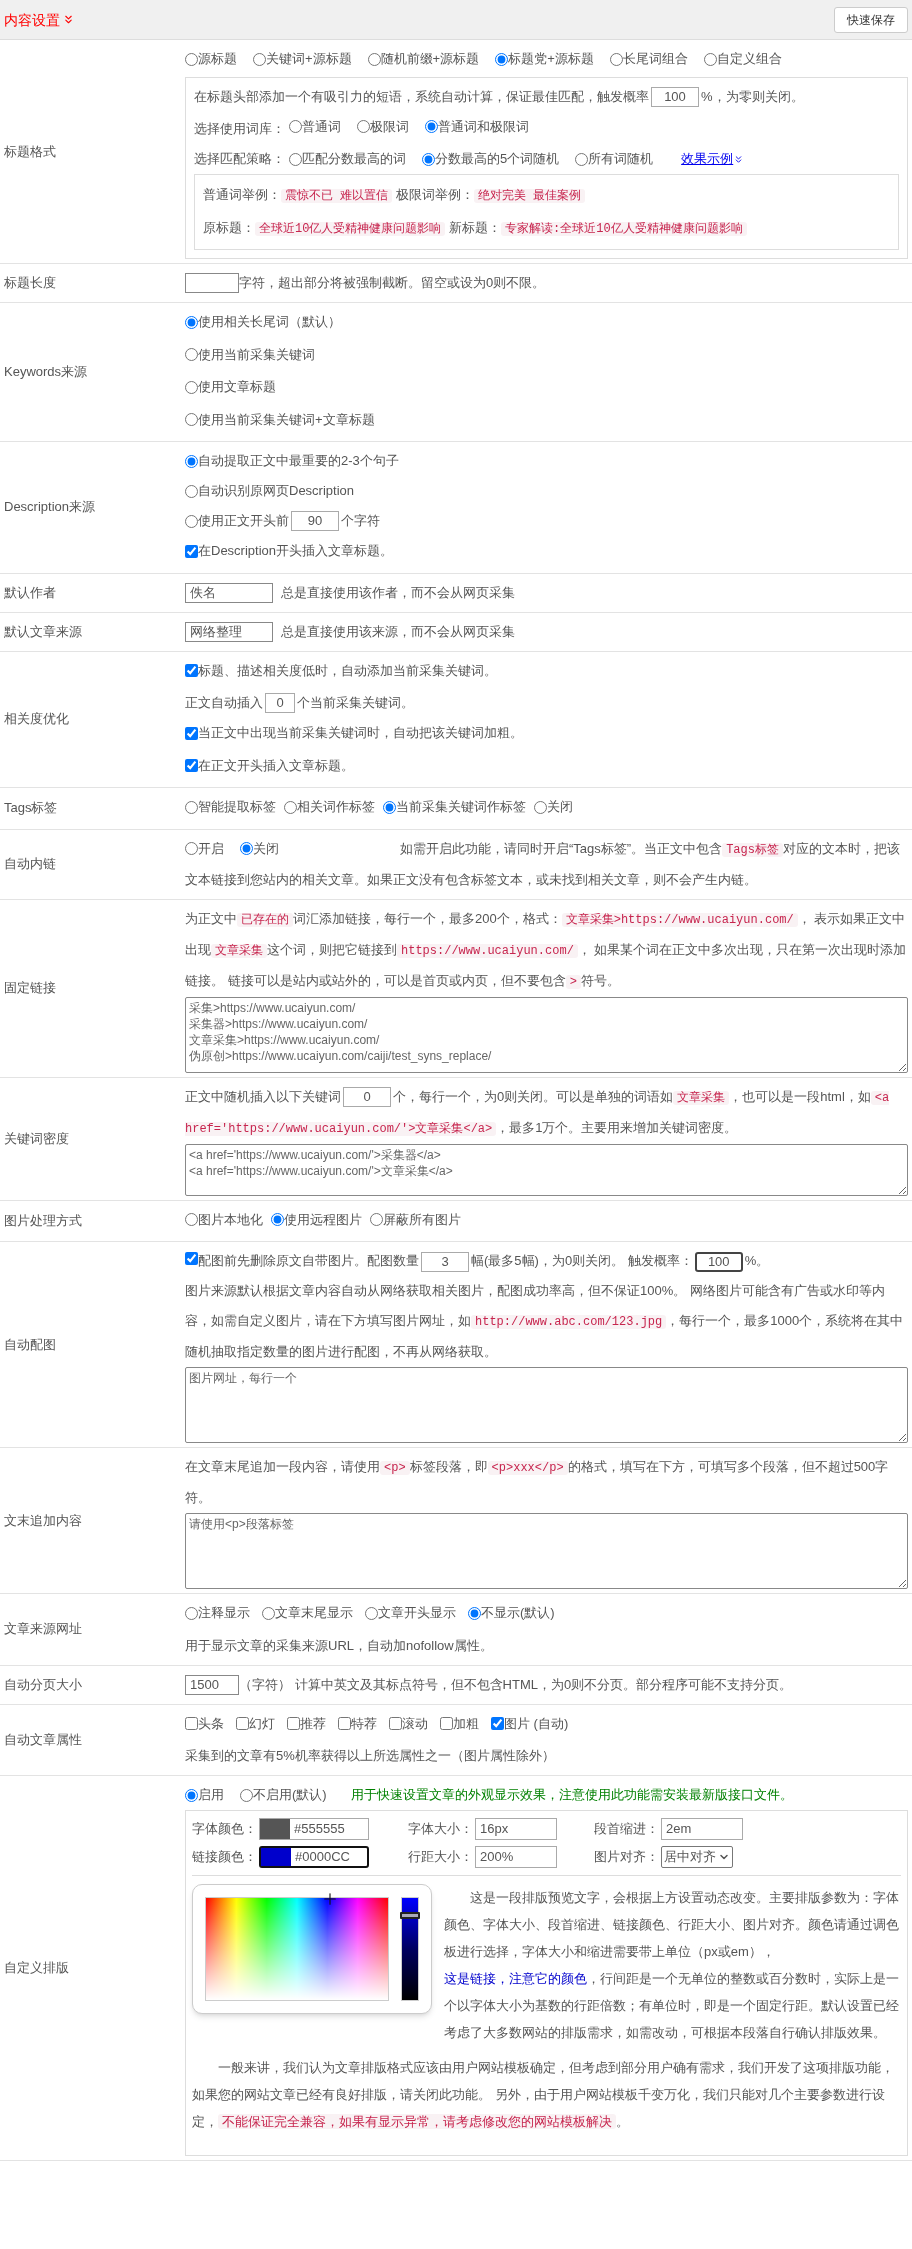  What do you see at coordinates (515, 1978) in the screenshot?
I see `link-text: 这是链接，注意它的颜色` at bounding box center [515, 1978].